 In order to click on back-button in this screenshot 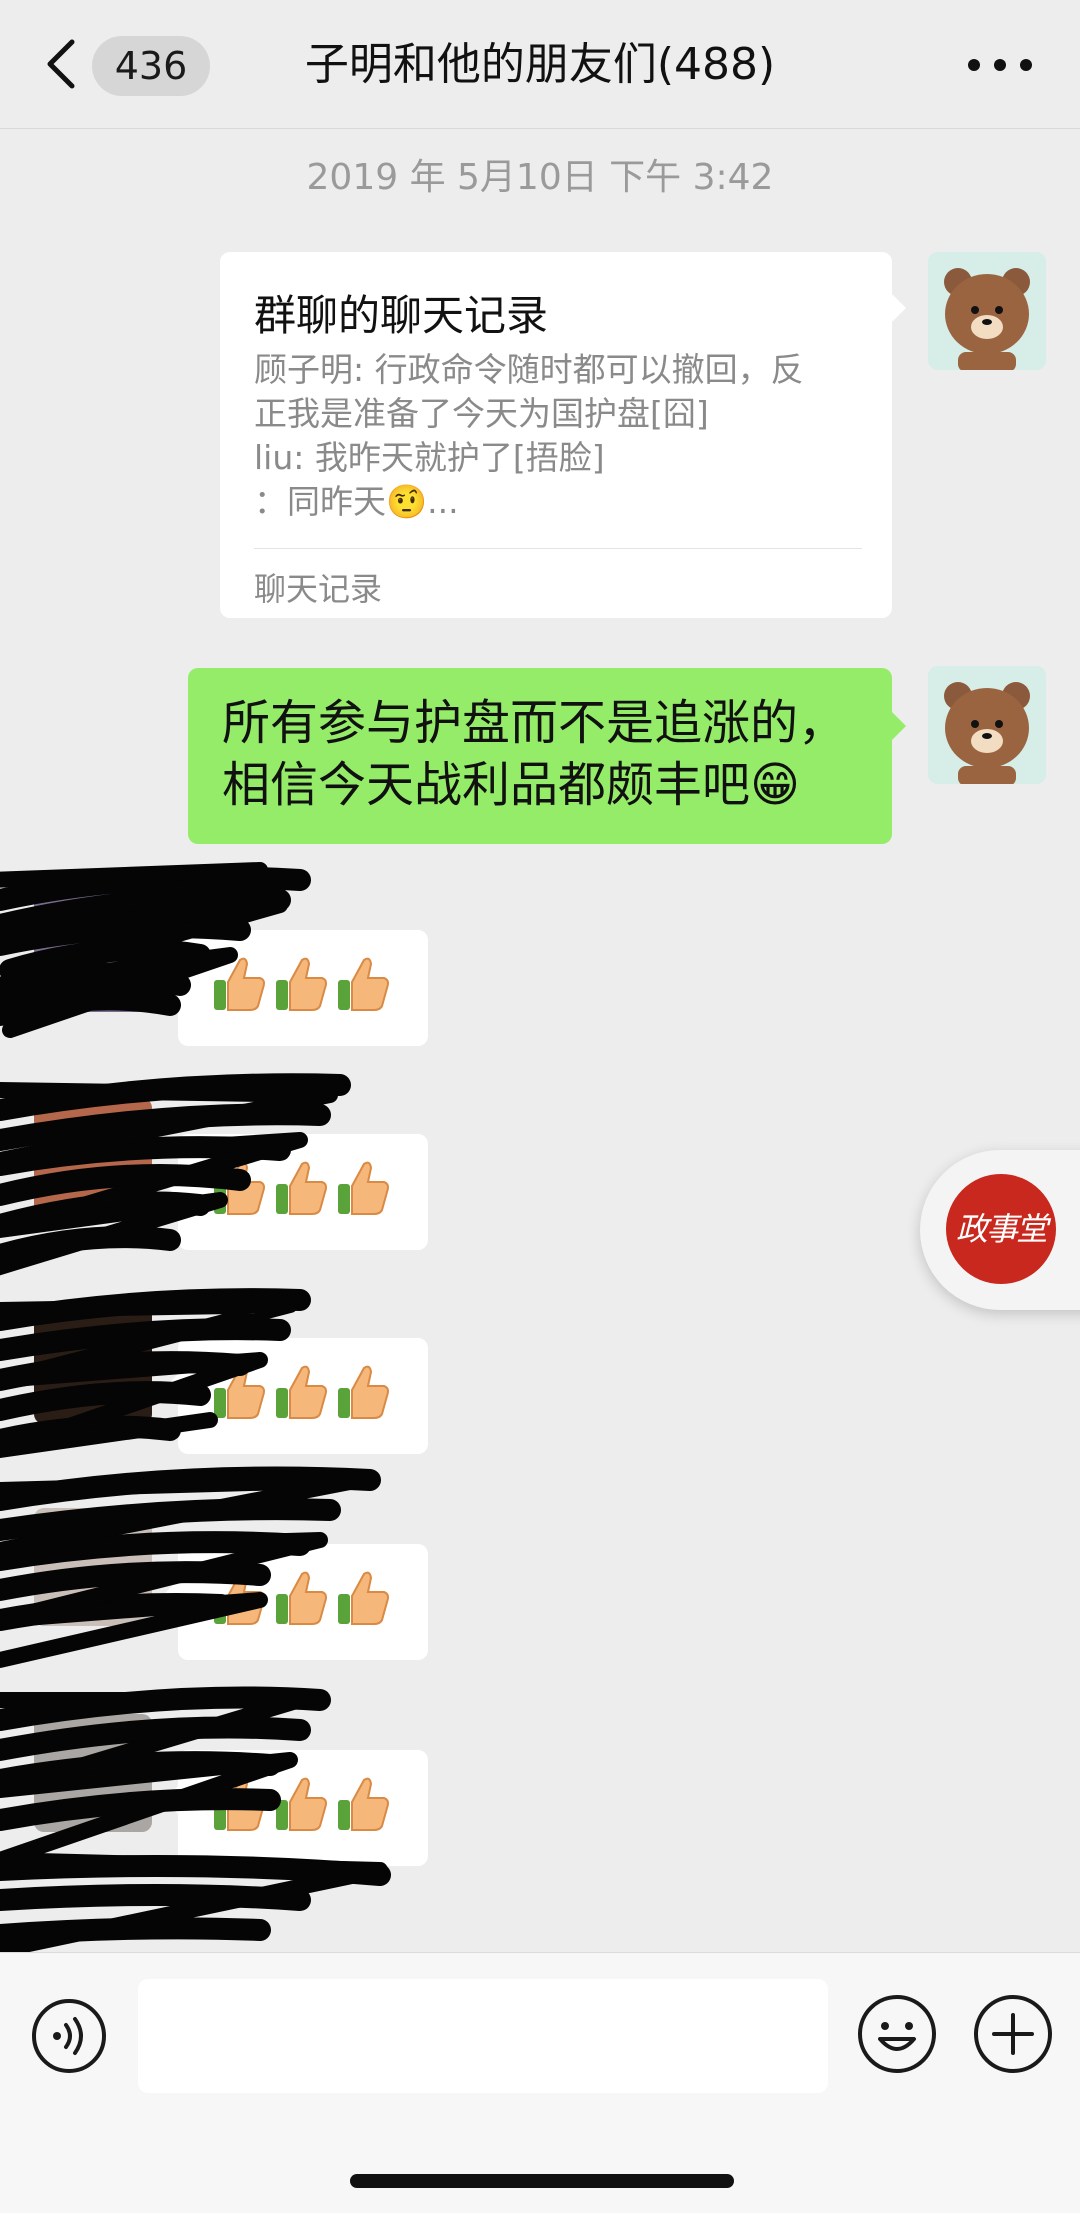, I will do `click(62, 64)`.